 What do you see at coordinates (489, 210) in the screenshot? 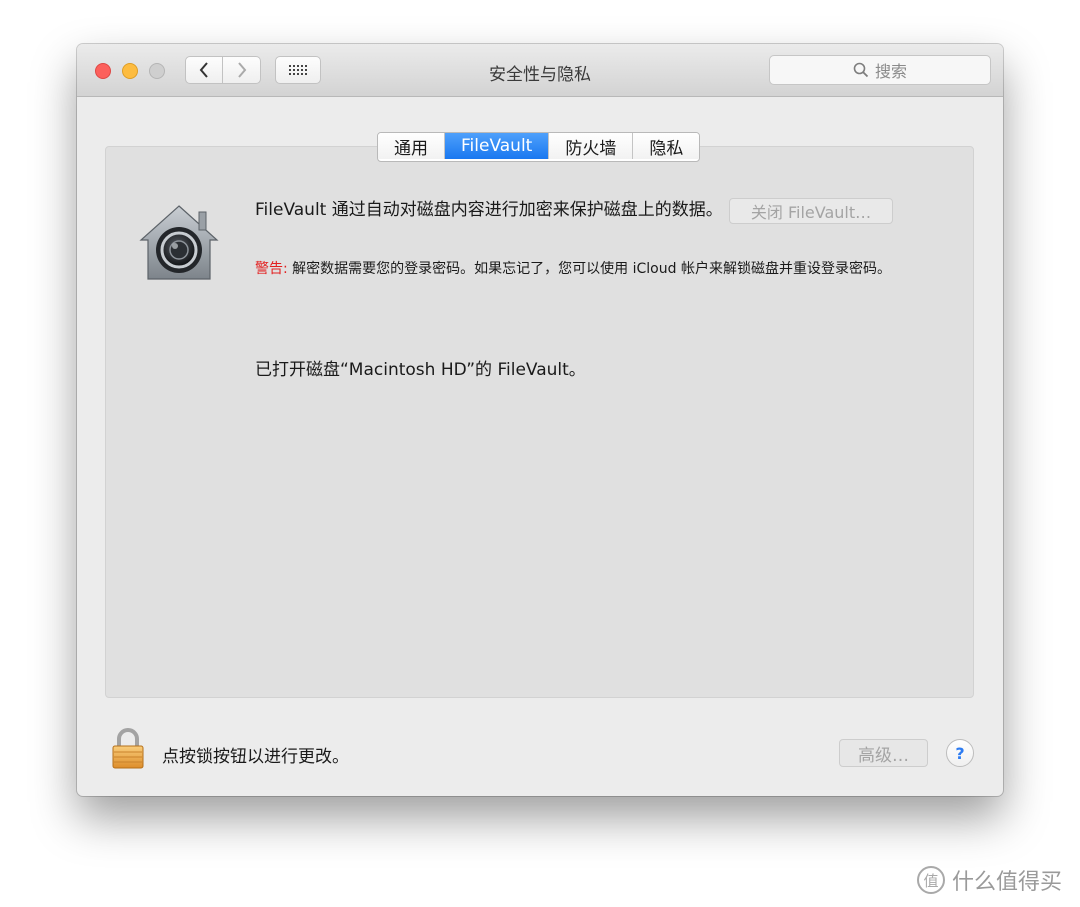
I see `filevault-description: FileVault 通过自动对磁盘内容进行加密来保护磁盘上的数据。` at bounding box center [489, 210].